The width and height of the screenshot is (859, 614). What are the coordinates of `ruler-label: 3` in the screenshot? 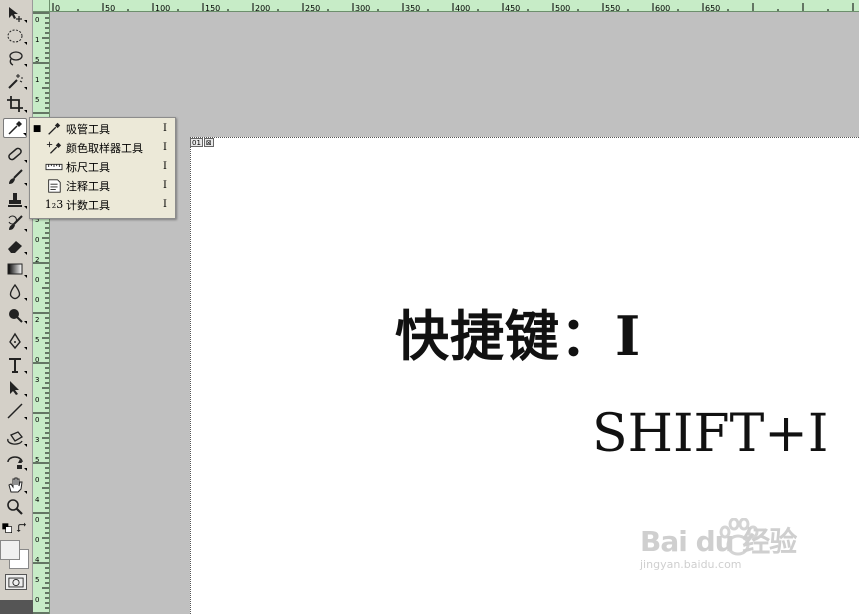 It's located at (37, 380).